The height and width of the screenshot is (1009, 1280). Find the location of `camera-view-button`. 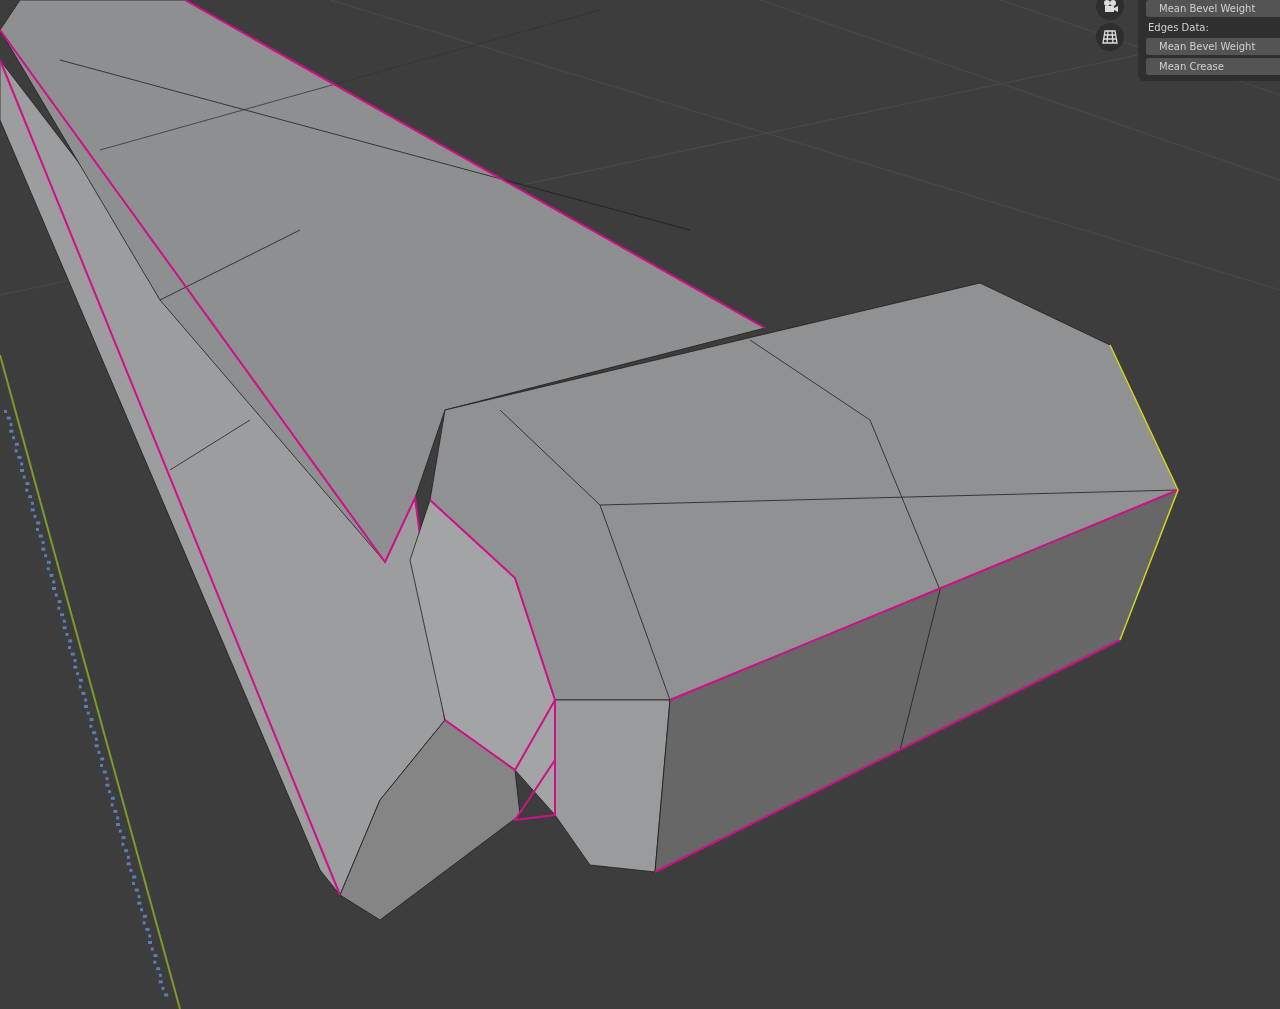

camera-view-button is located at coordinates (1110, 10).